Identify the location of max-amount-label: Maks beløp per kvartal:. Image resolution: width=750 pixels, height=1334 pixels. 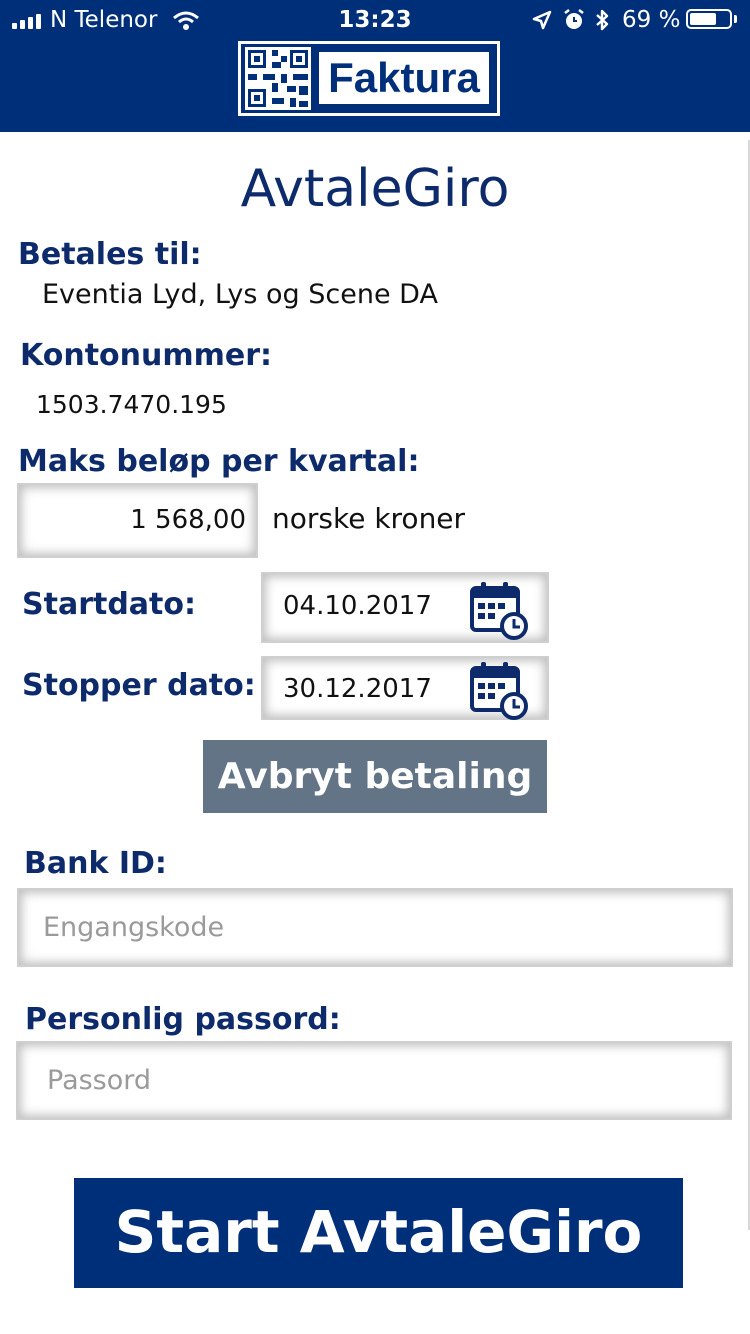
(219, 461).